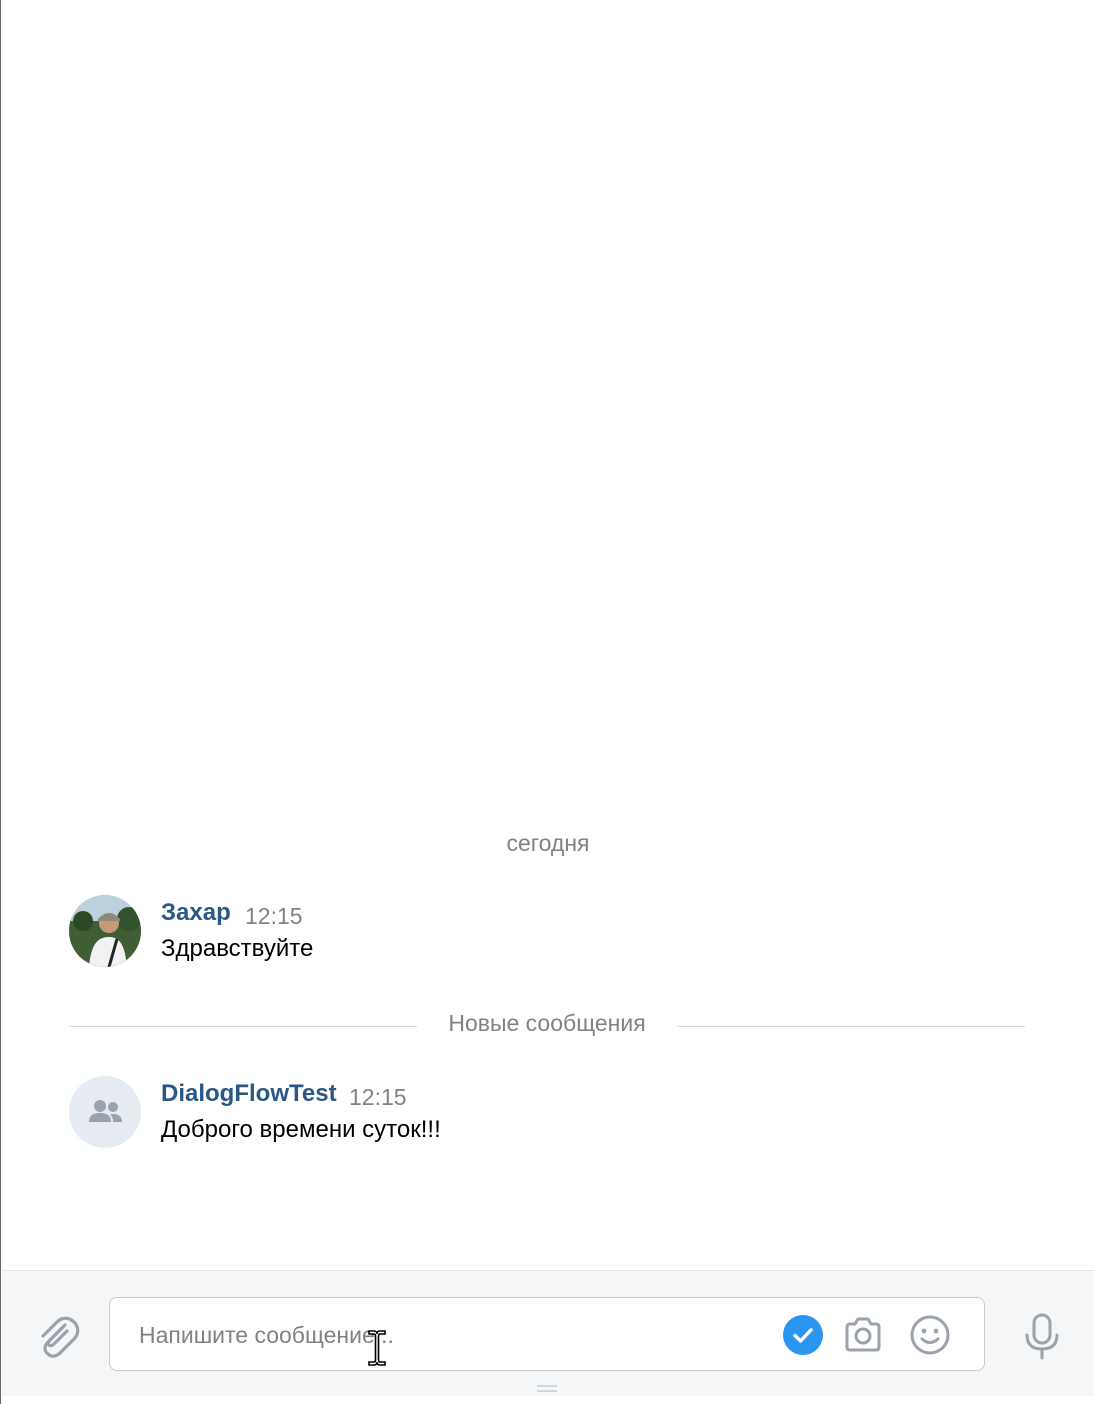 The image size is (1094, 1404). Describe the element at coordinates (249, 1094) in the screenshot. I see `message-author: DialogFlowTest` at that location.